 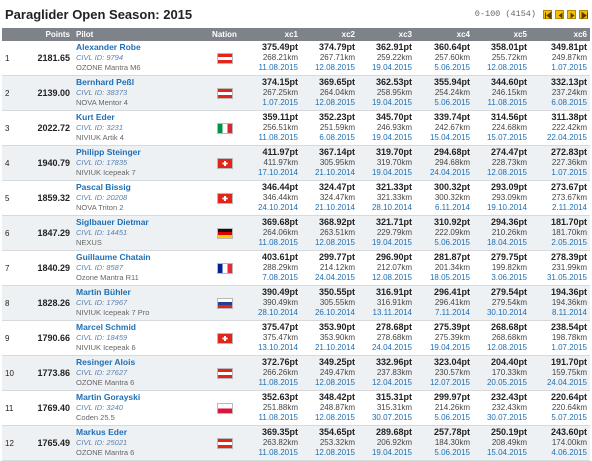 I want to click on flight-date-link: 28.10.2014, so click(x=272, y=313).